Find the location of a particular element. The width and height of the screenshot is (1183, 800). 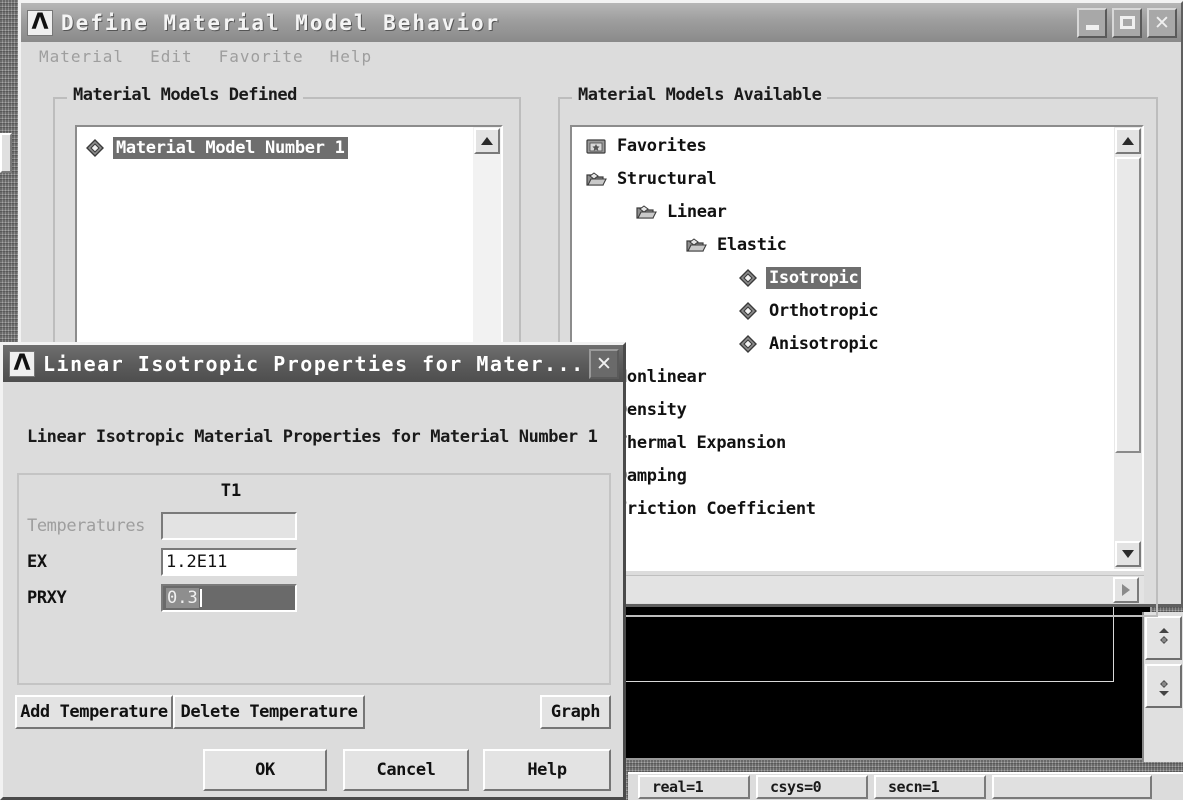

tree-item-label: Isotropic is located at coordinates (814, 277).